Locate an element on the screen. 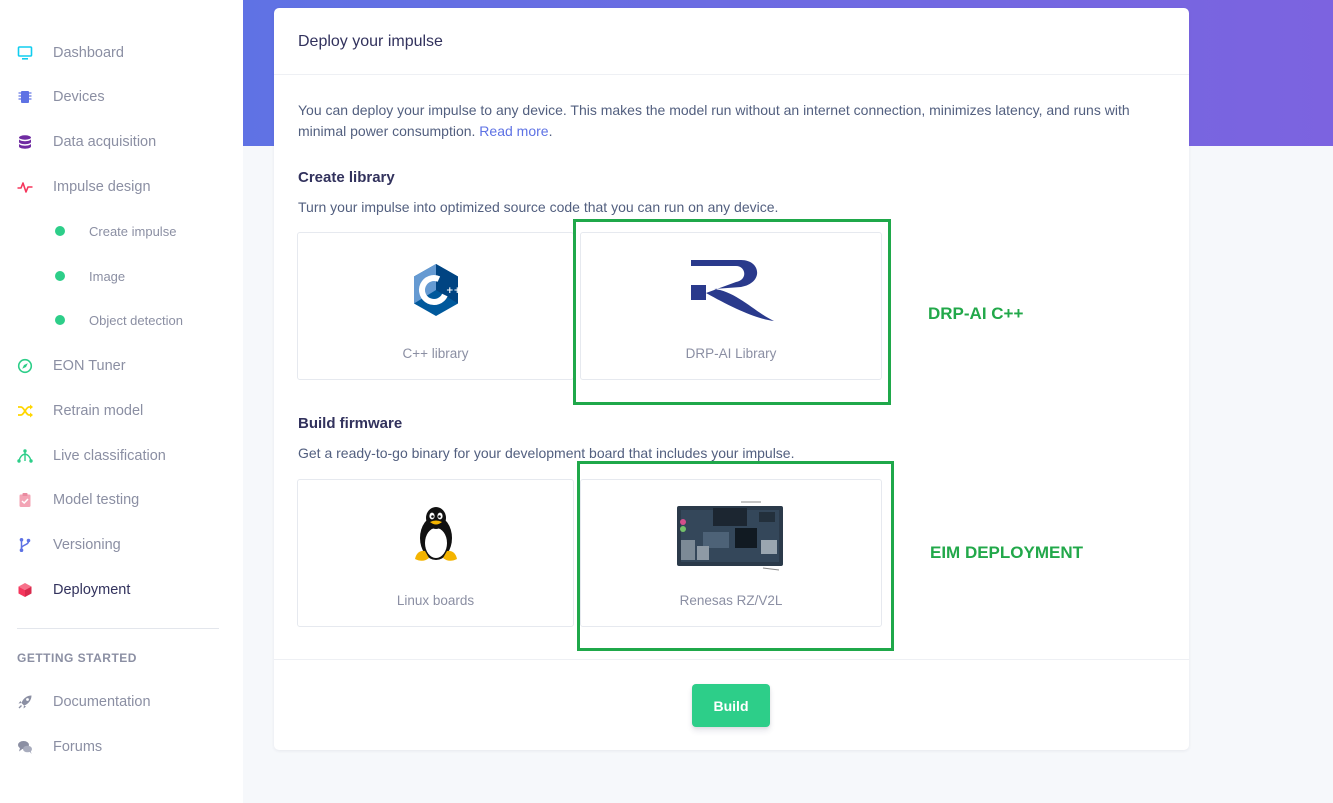  sidebar-item-label: EON Tuner is located at coordinates (89, 366).